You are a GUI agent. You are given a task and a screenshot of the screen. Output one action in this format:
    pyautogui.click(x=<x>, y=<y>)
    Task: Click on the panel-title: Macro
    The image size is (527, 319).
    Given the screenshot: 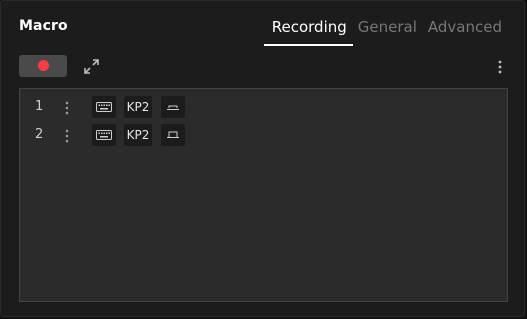 What is the action you would take?
    pyautogui.click(x=43, y=26)
    